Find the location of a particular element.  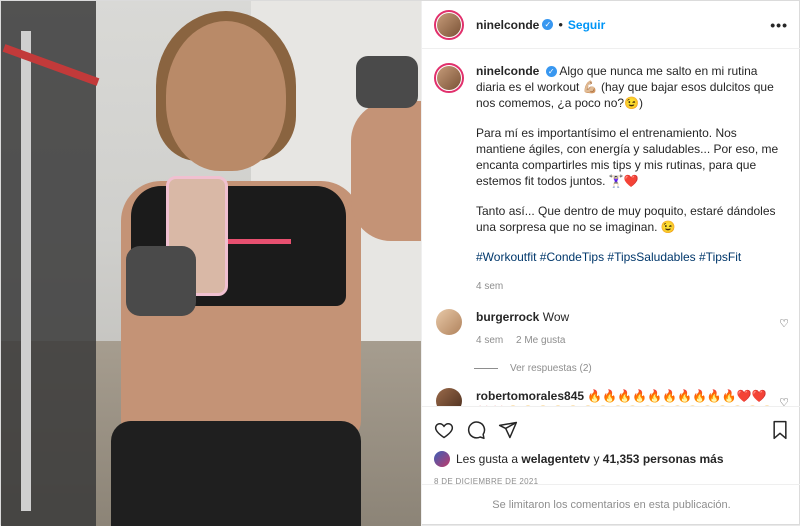

comment-icon is located at coordinates (476, 430).